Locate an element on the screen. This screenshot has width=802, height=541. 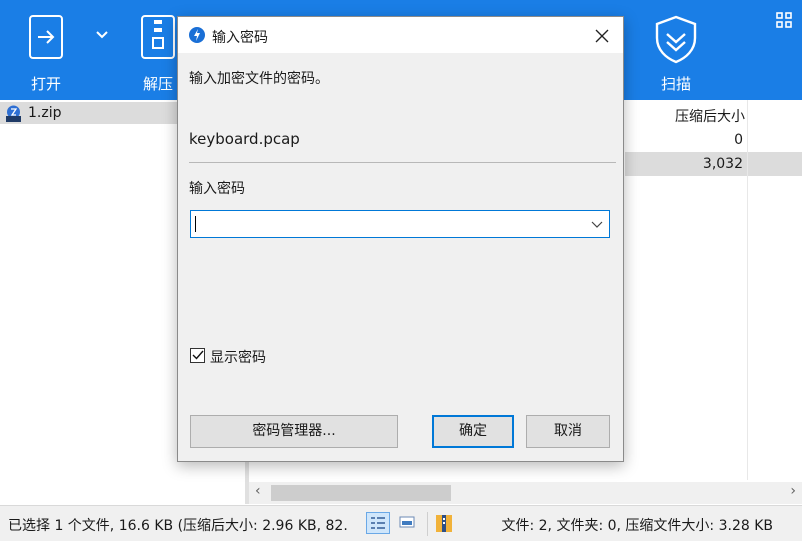
dialog-title-bar: 输入密码 is located at coordinates (400, 35).